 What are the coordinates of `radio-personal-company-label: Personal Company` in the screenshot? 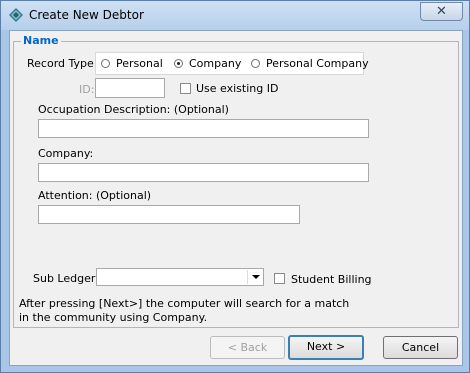 It's located at (317, 63).